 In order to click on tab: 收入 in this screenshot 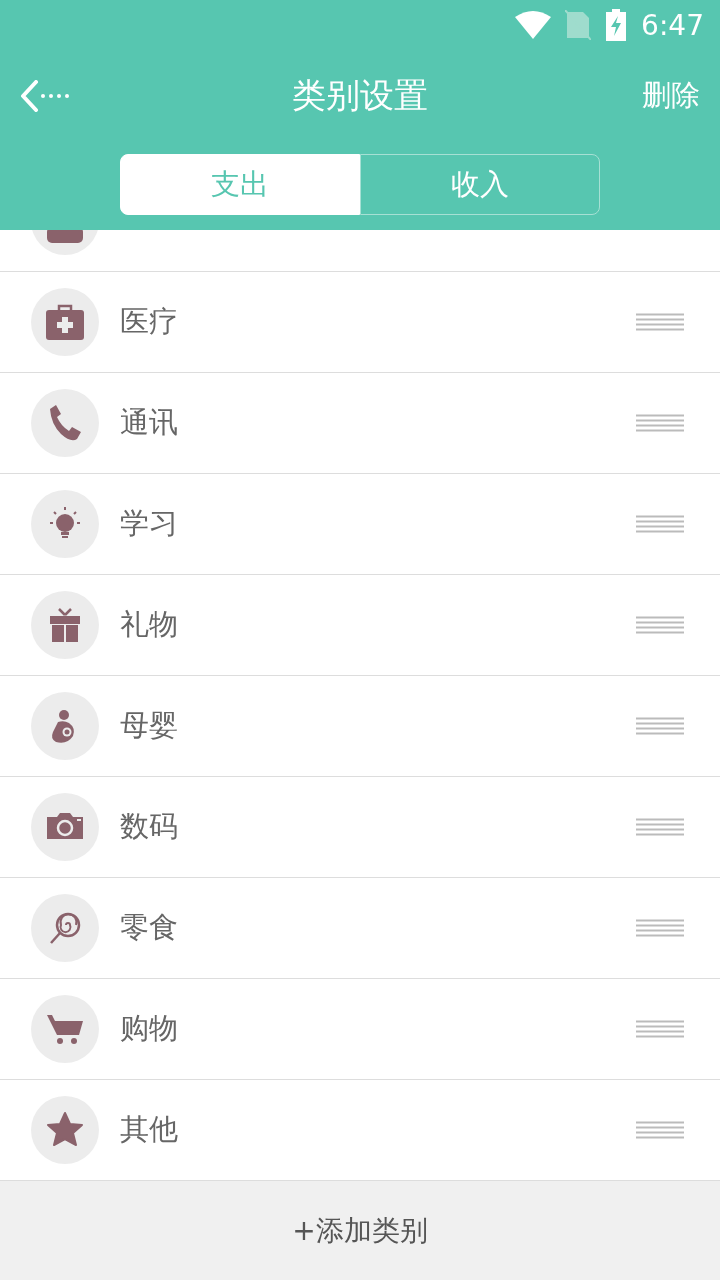, I will do `click(480, 184)`.